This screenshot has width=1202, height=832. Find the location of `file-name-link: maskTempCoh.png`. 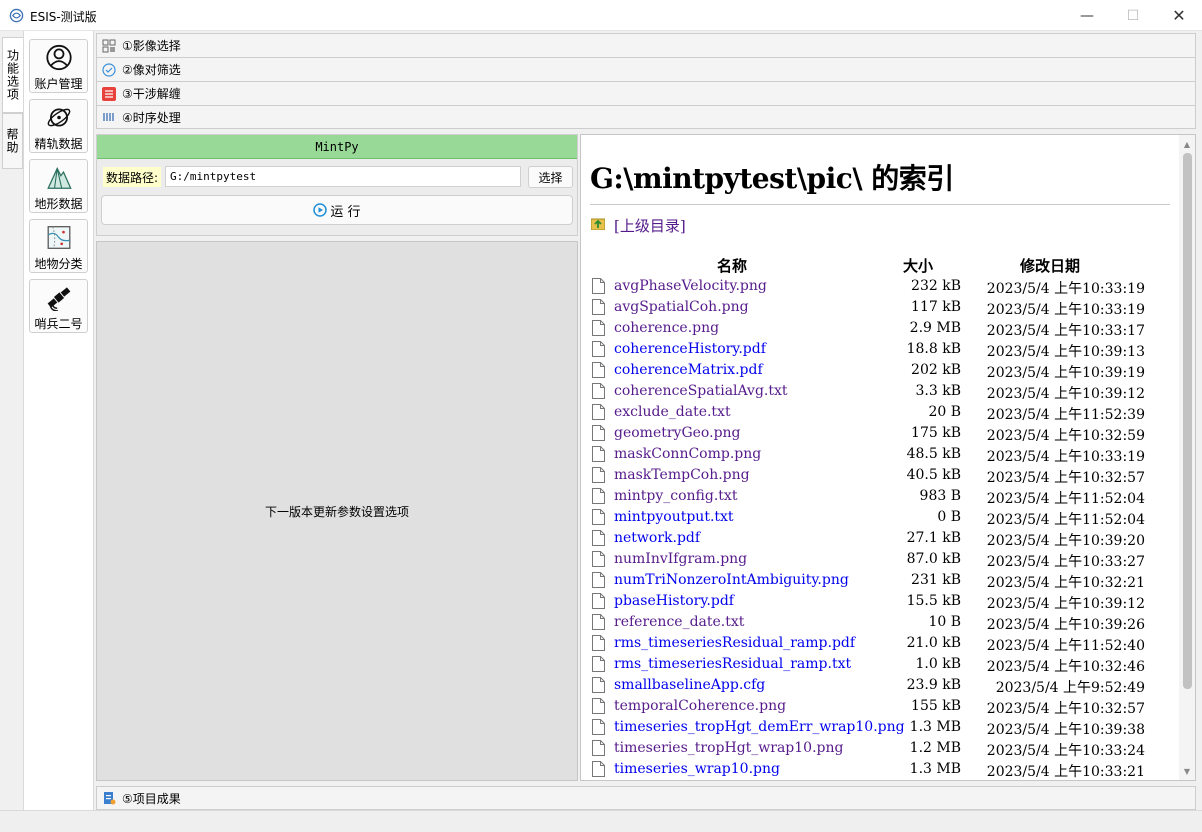

file-name-link: maskTempCoh.png is located at coordinates (682, 475).